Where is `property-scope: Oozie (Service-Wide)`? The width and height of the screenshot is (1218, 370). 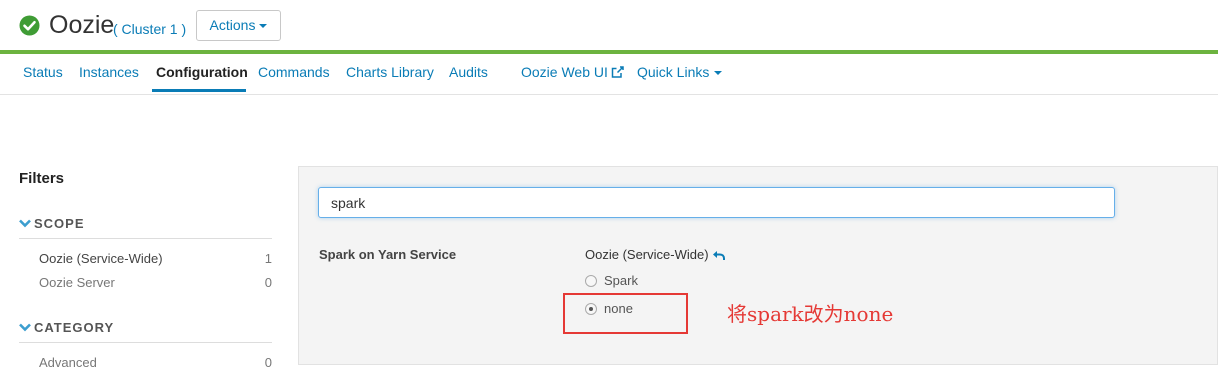 property-scope: Oozie (Service-Wide) is located at coordinates (655, 254).